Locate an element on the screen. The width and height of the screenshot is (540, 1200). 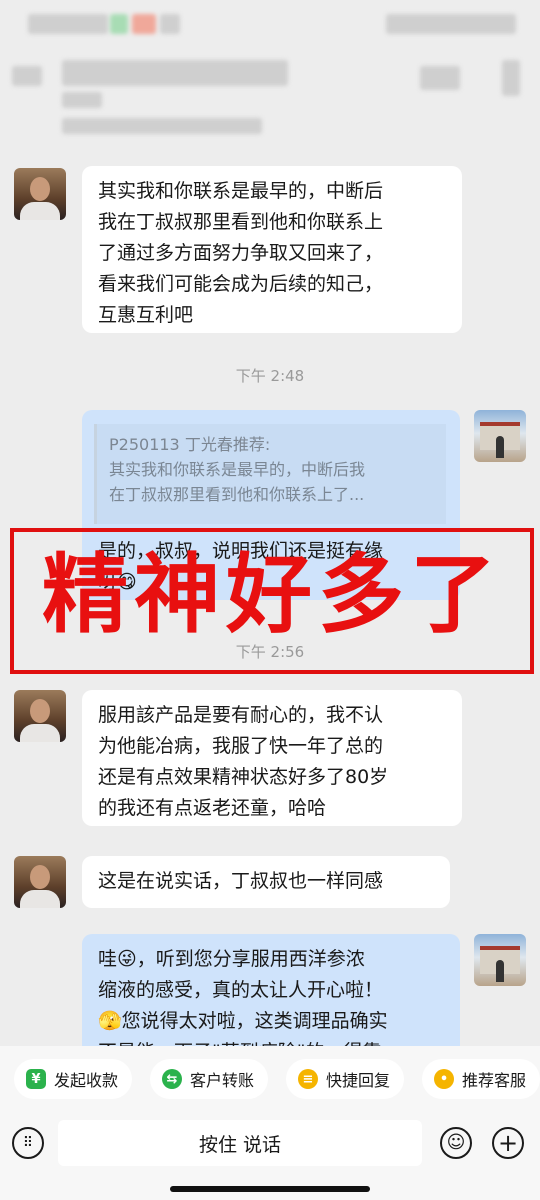
yen-icon: ¥ is located at coordinates (36, 1079).